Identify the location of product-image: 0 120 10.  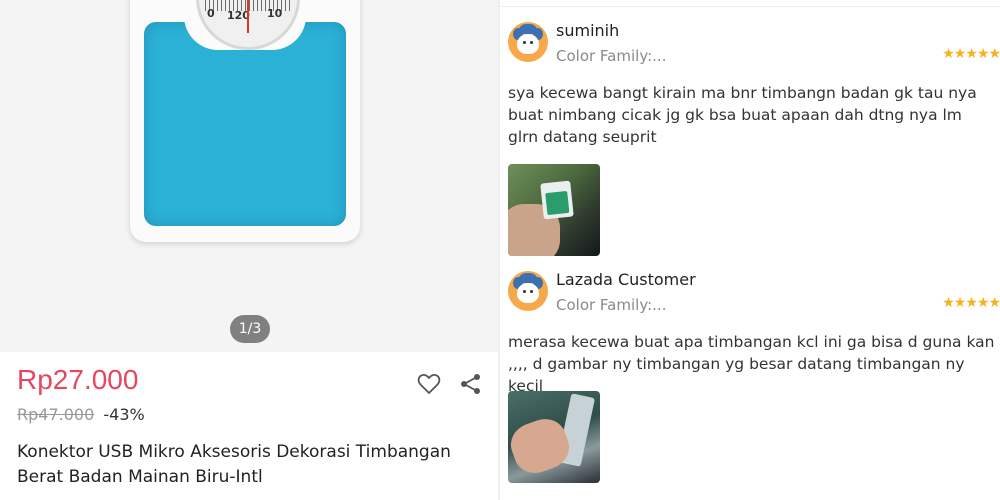
(245, 121).